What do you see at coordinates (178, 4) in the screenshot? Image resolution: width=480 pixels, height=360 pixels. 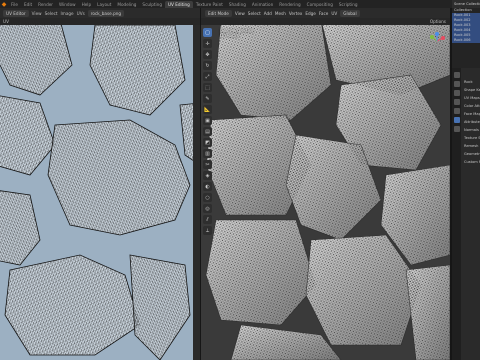 I see `tab-uv-editing: UV Editing` at bounding box center [178, 4].